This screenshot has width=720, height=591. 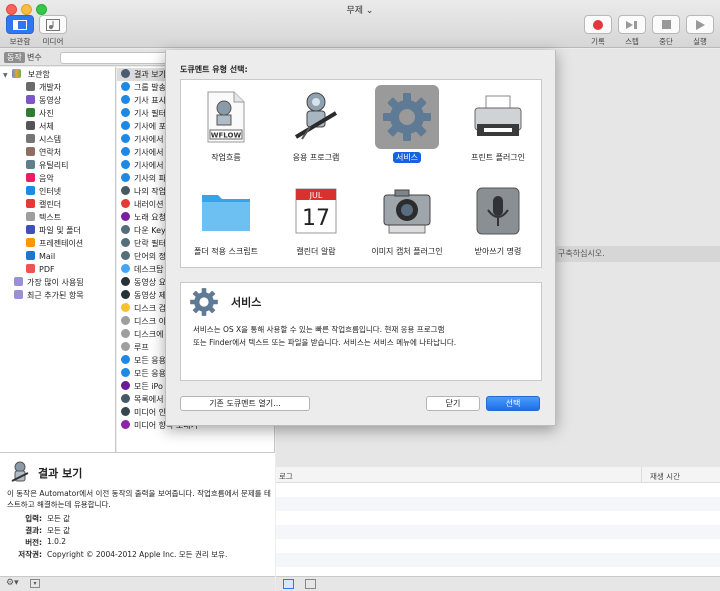 What do you see at coordinates (700, 31) in the screenshot?
I see `run-button: 실행` at bounding box center [700, 31].